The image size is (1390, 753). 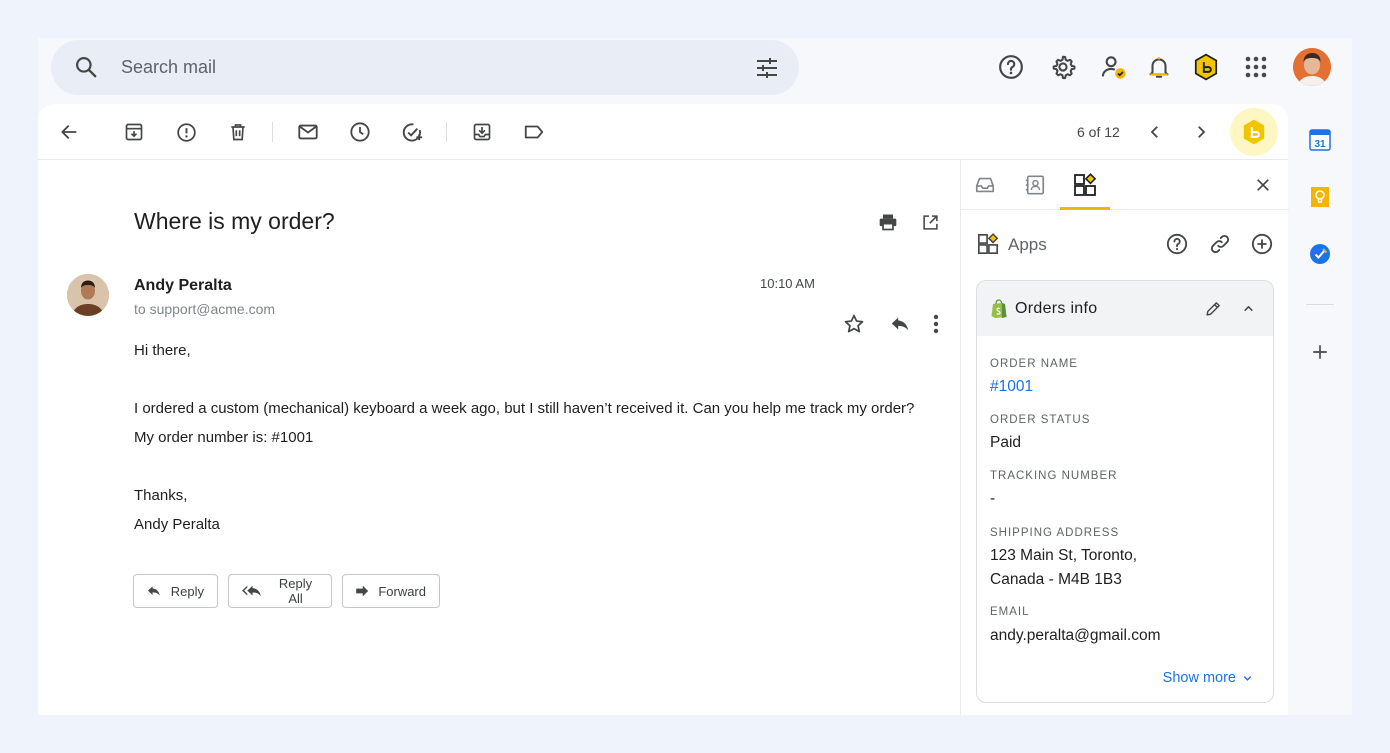 I want to click on body-line: My order number is: #1001, so click(x=224, y=437).